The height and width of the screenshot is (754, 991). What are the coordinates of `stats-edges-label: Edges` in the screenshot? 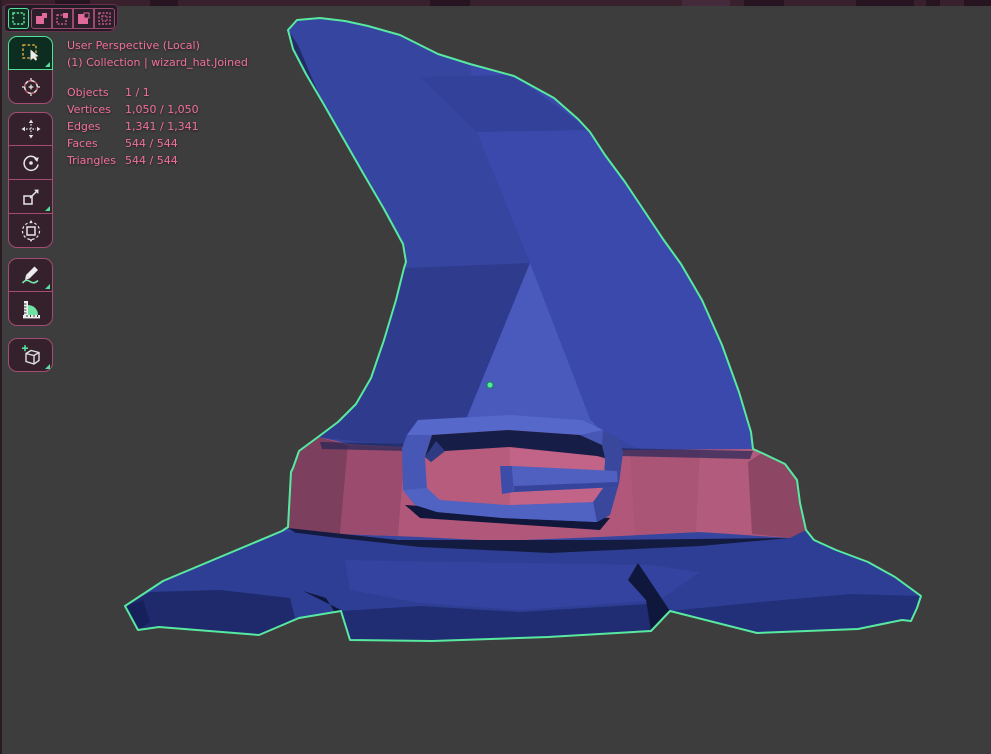 It's located at (84, 126).